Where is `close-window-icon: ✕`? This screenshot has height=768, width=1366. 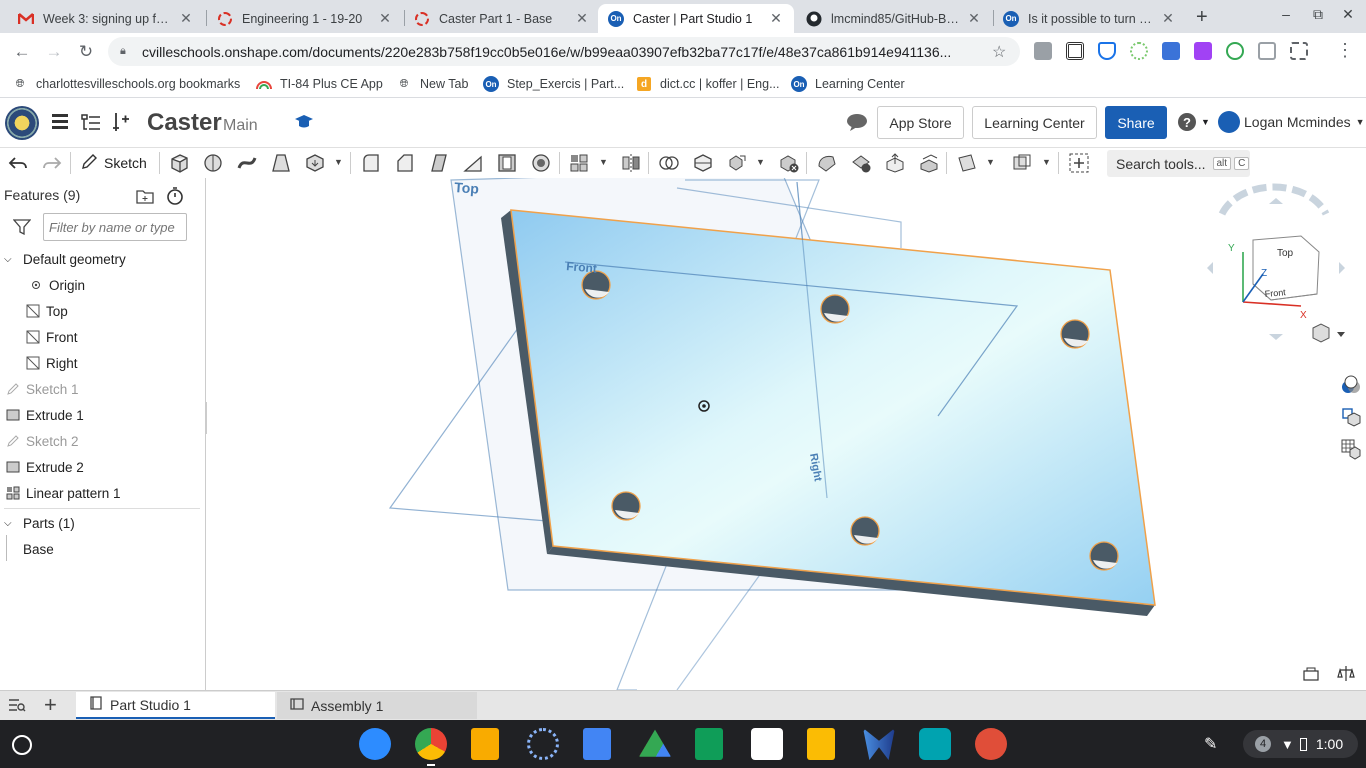 close-window-icon: ✕ is located at coordinates (1348, 16).